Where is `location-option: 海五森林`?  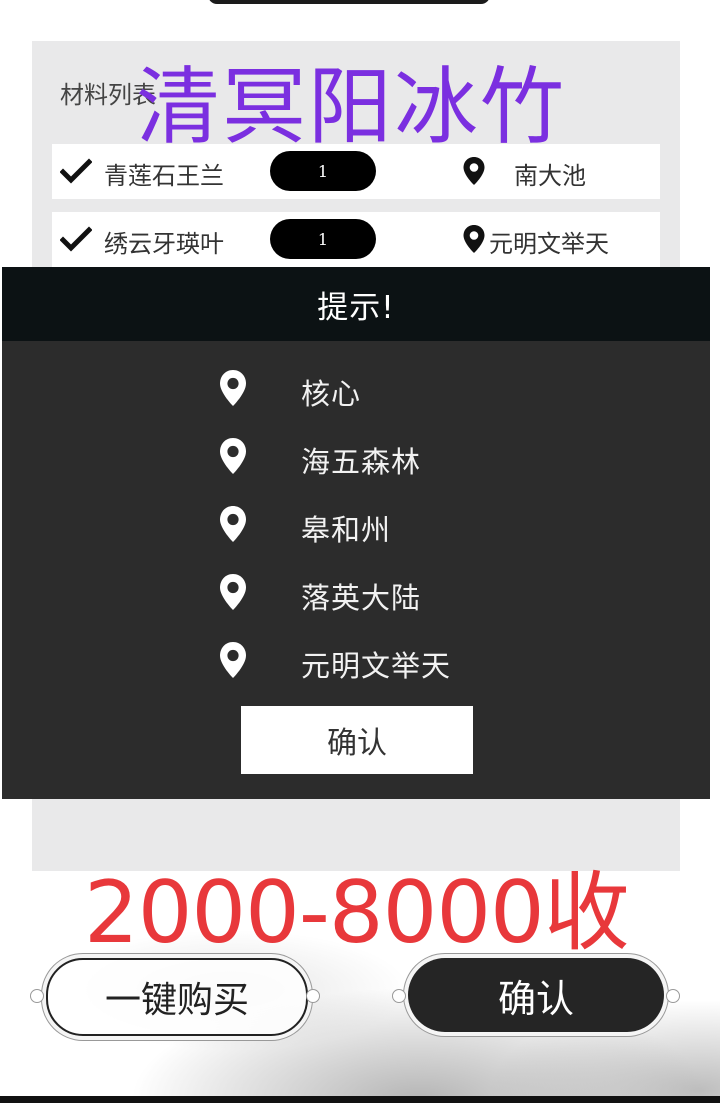
location-option: 海五森林 is located at coordinates (356, 457).